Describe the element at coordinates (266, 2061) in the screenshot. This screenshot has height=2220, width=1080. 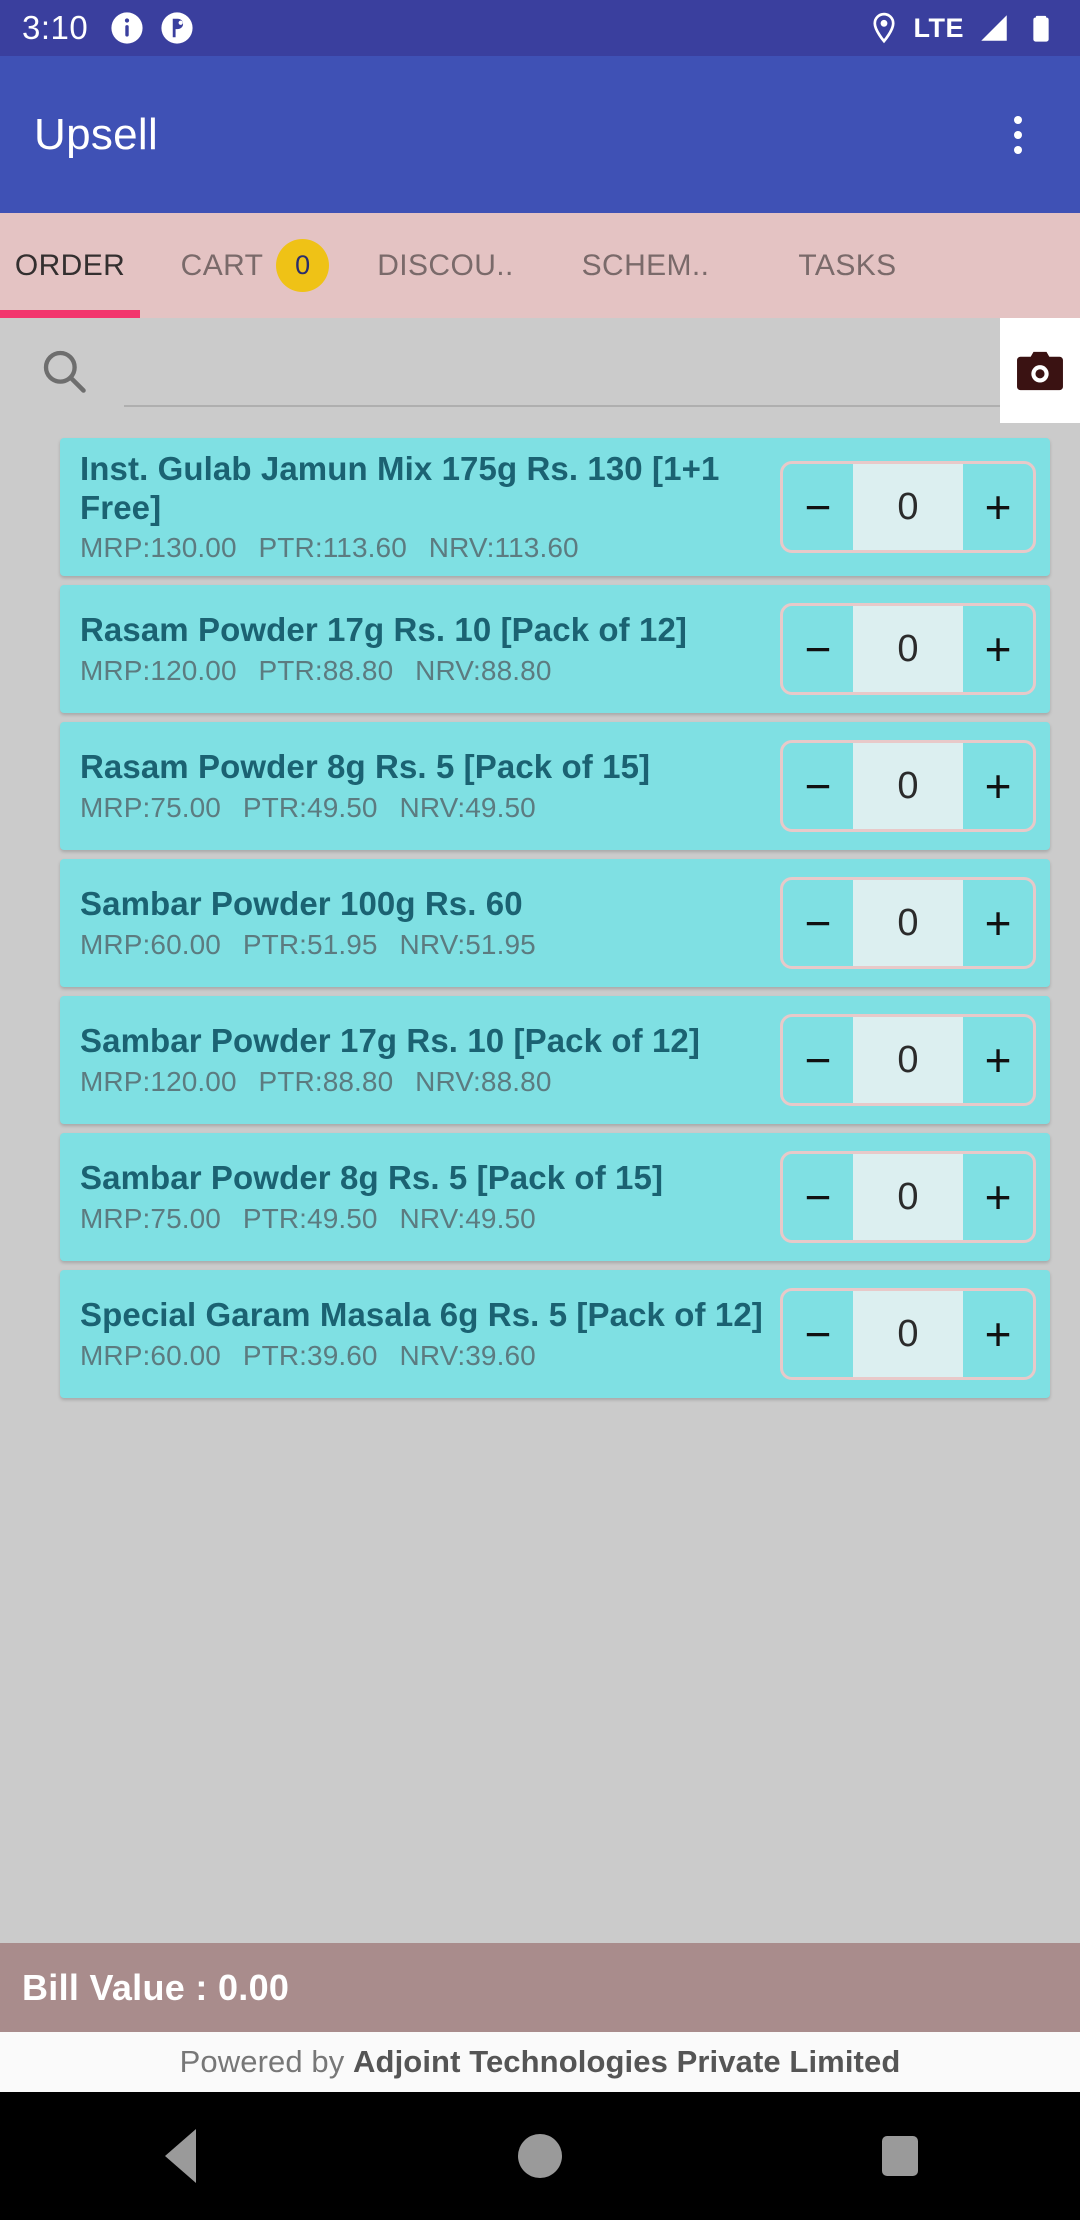
I see `powered-by-prefix: Powered by` at that location.